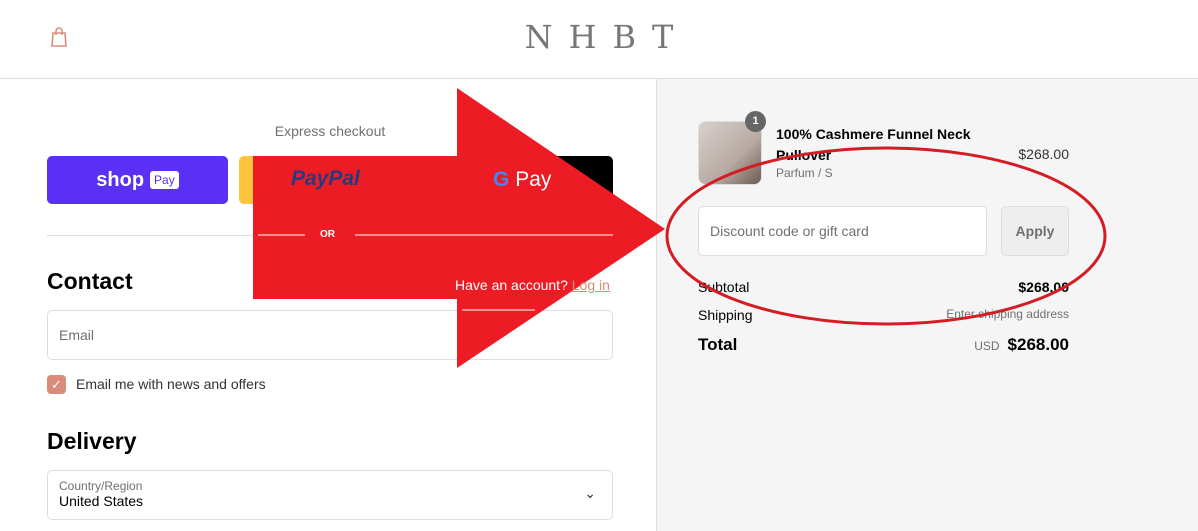  I want to click on google-pay-logo: G Pay, so click(522, 180).